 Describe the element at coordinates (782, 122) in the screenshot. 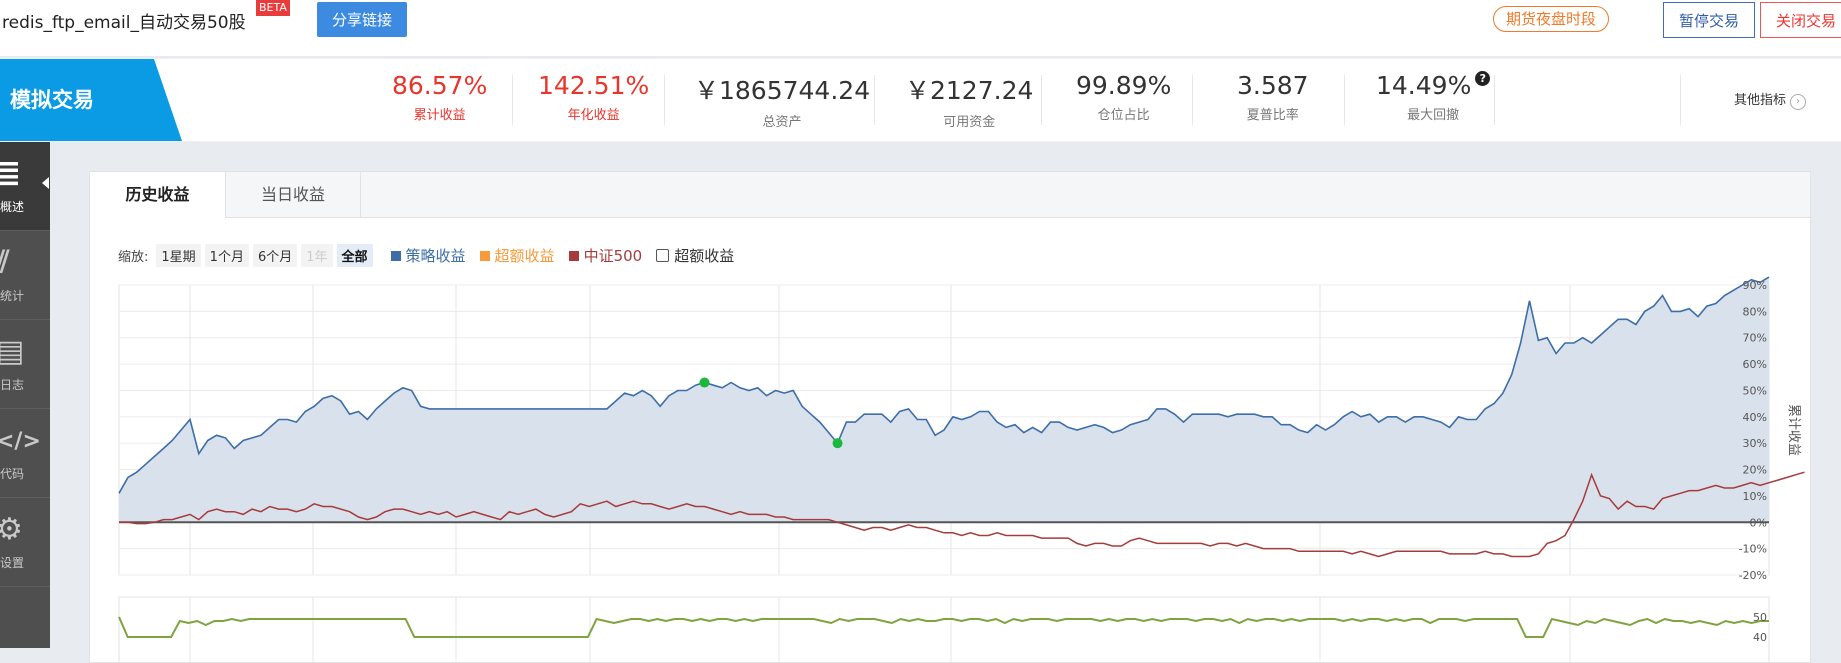

I see `stat-label: 总资产` at that location.